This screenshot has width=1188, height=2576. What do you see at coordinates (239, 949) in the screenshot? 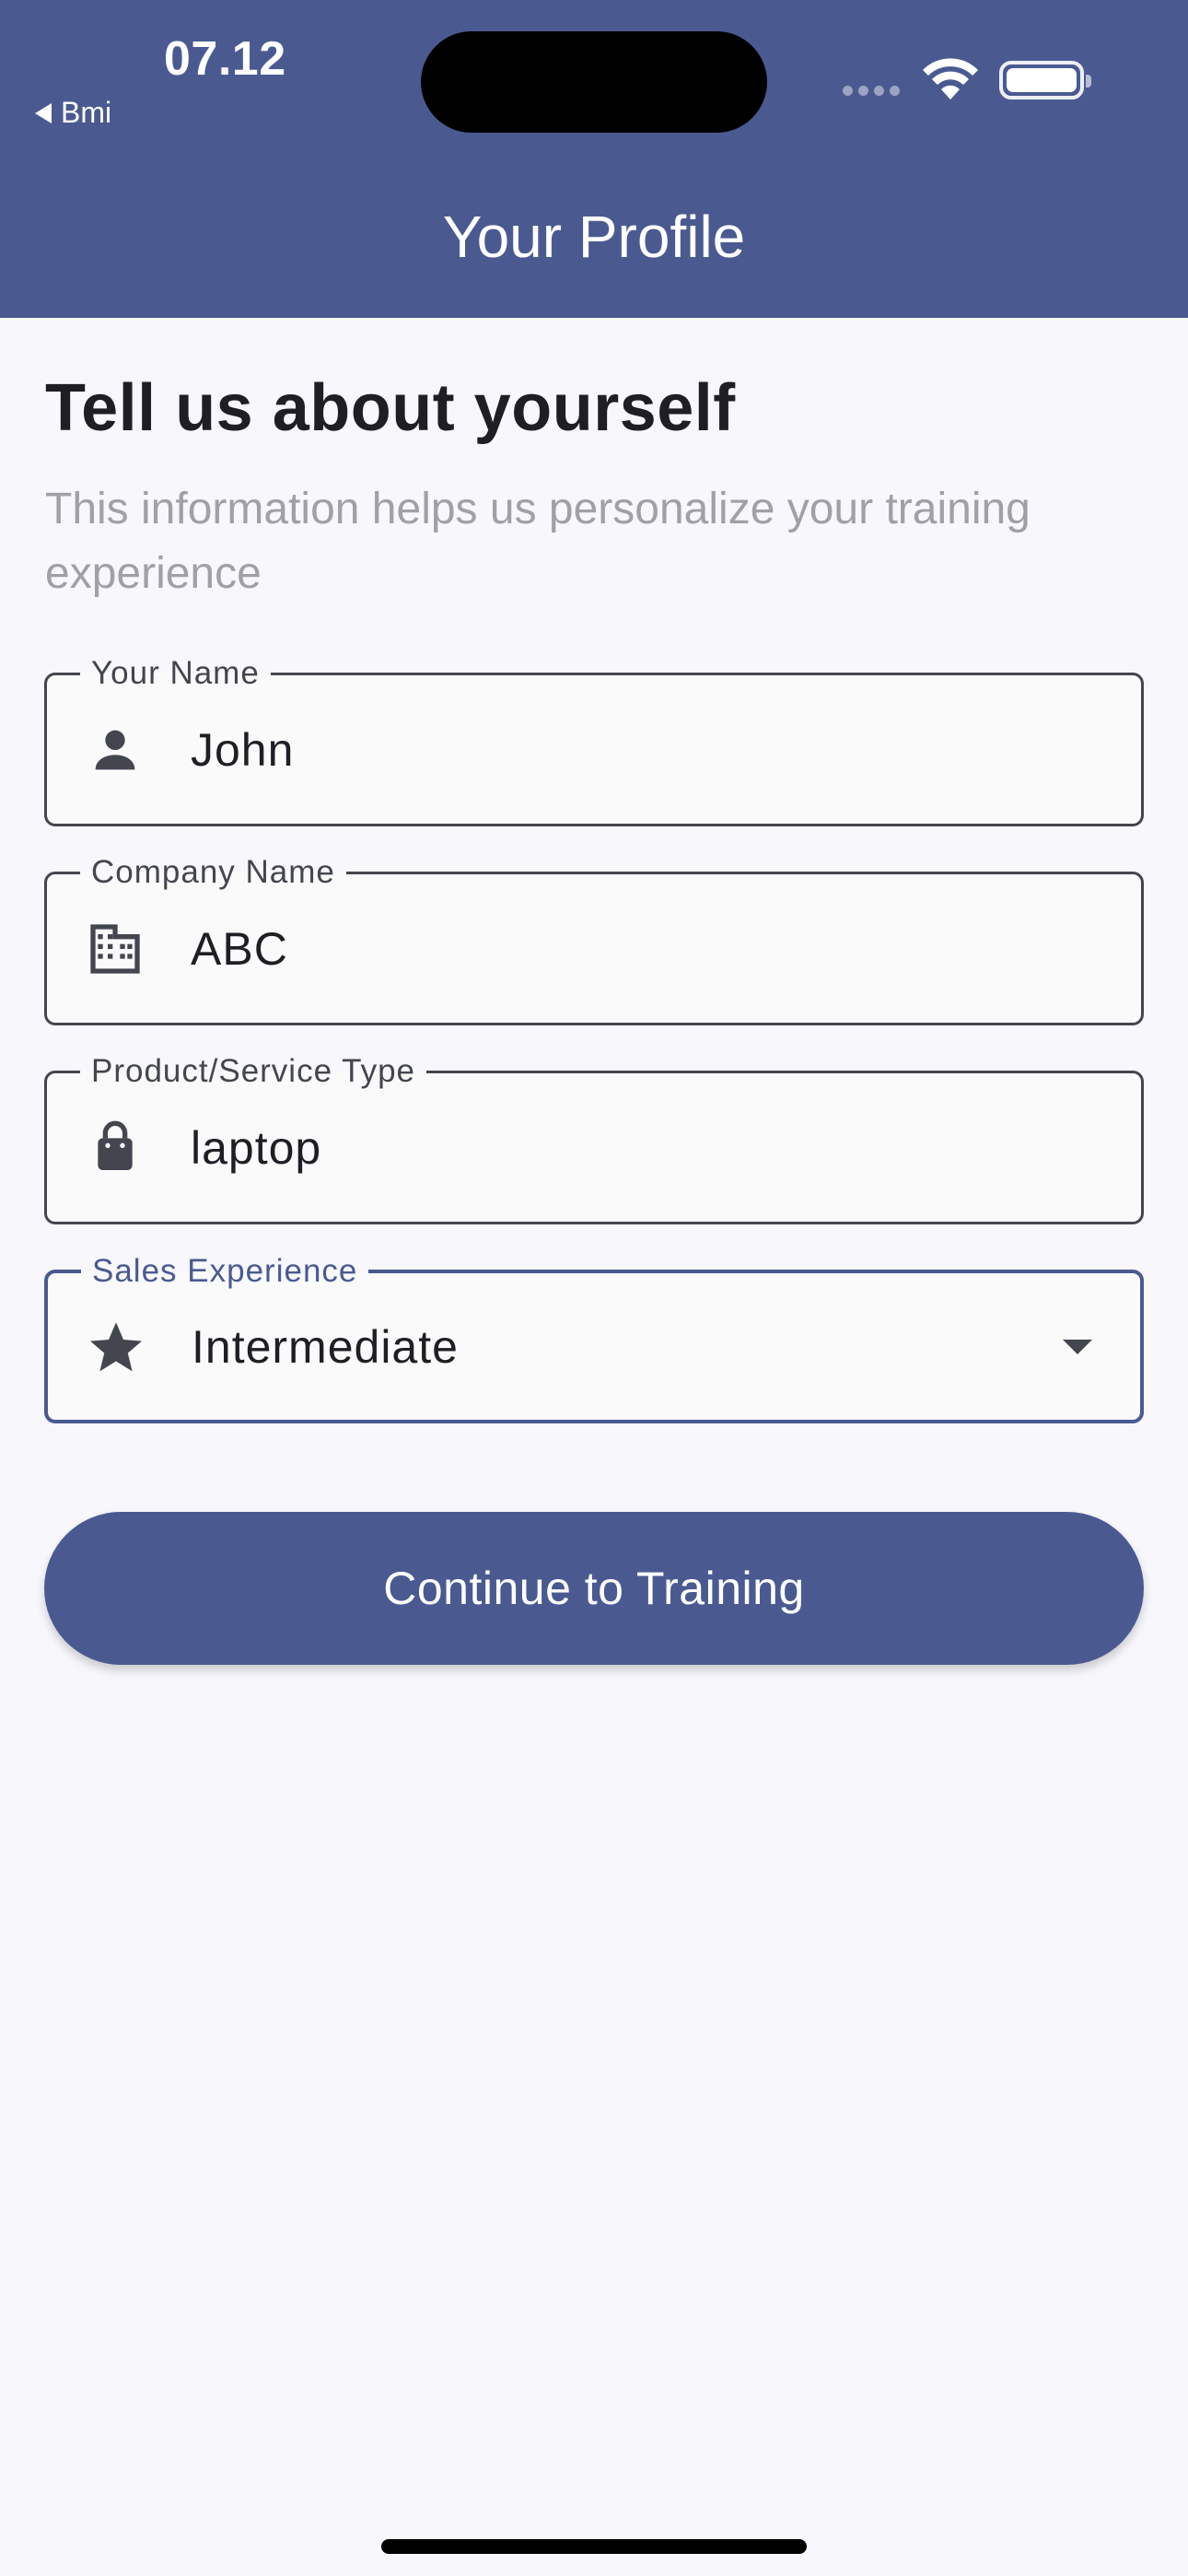
I see `company-field-value: ABC` at bounding box center [239, 949].